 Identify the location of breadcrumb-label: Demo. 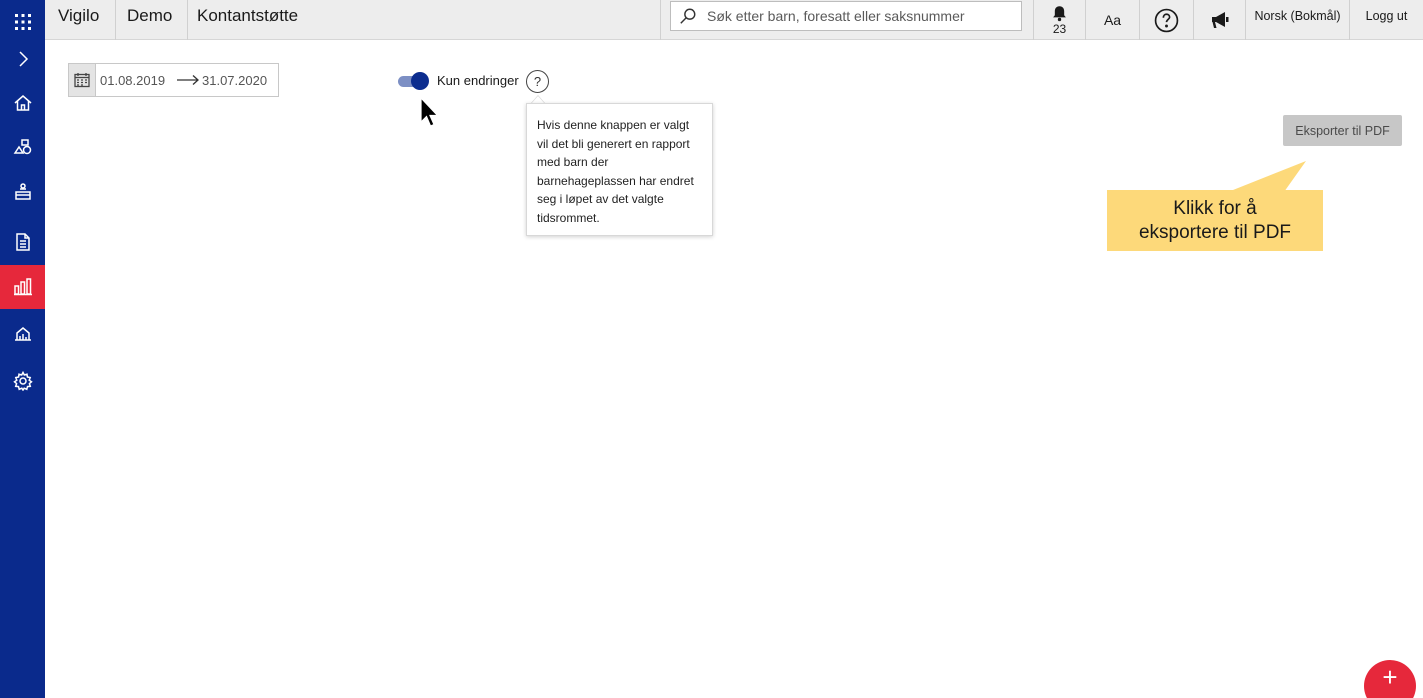
(150, 15).